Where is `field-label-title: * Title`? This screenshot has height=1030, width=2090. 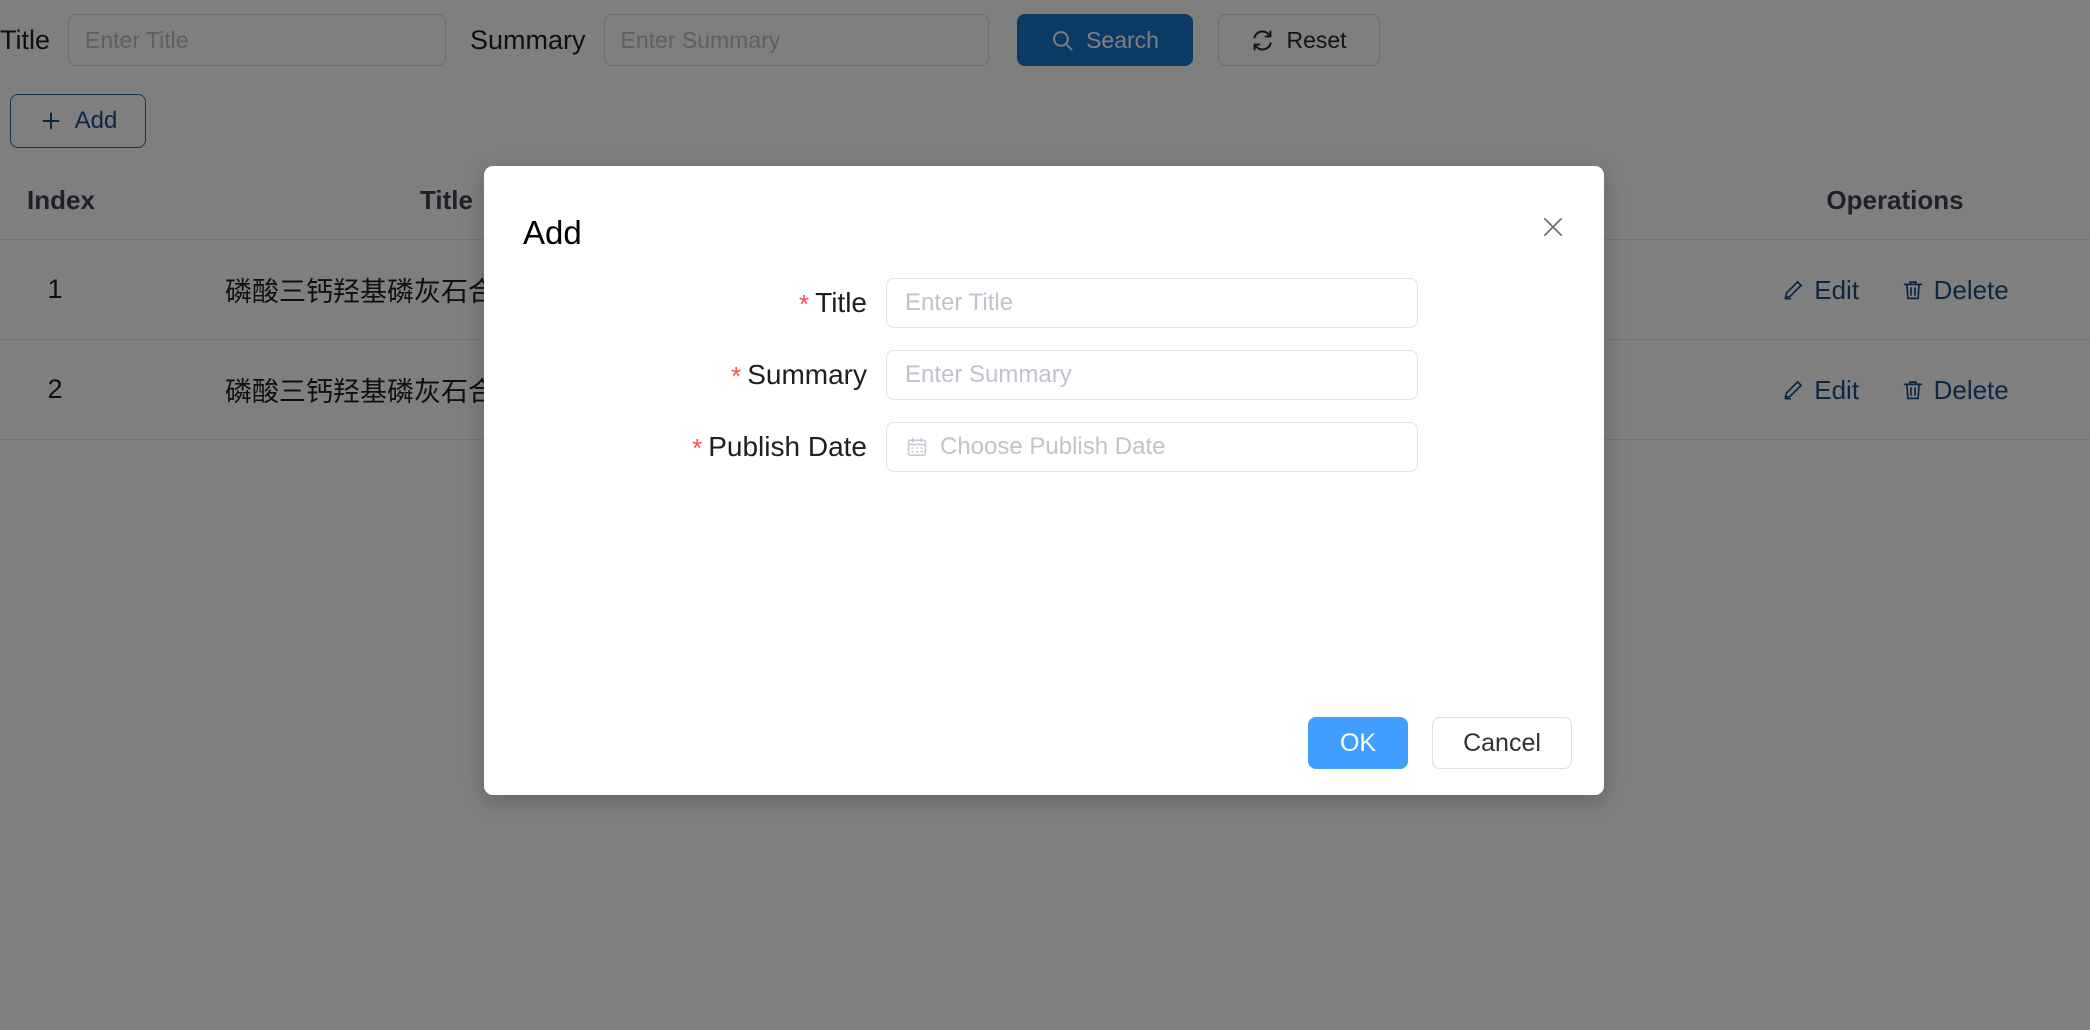 field-label-title: * Title is located at coordinates (685, 303).